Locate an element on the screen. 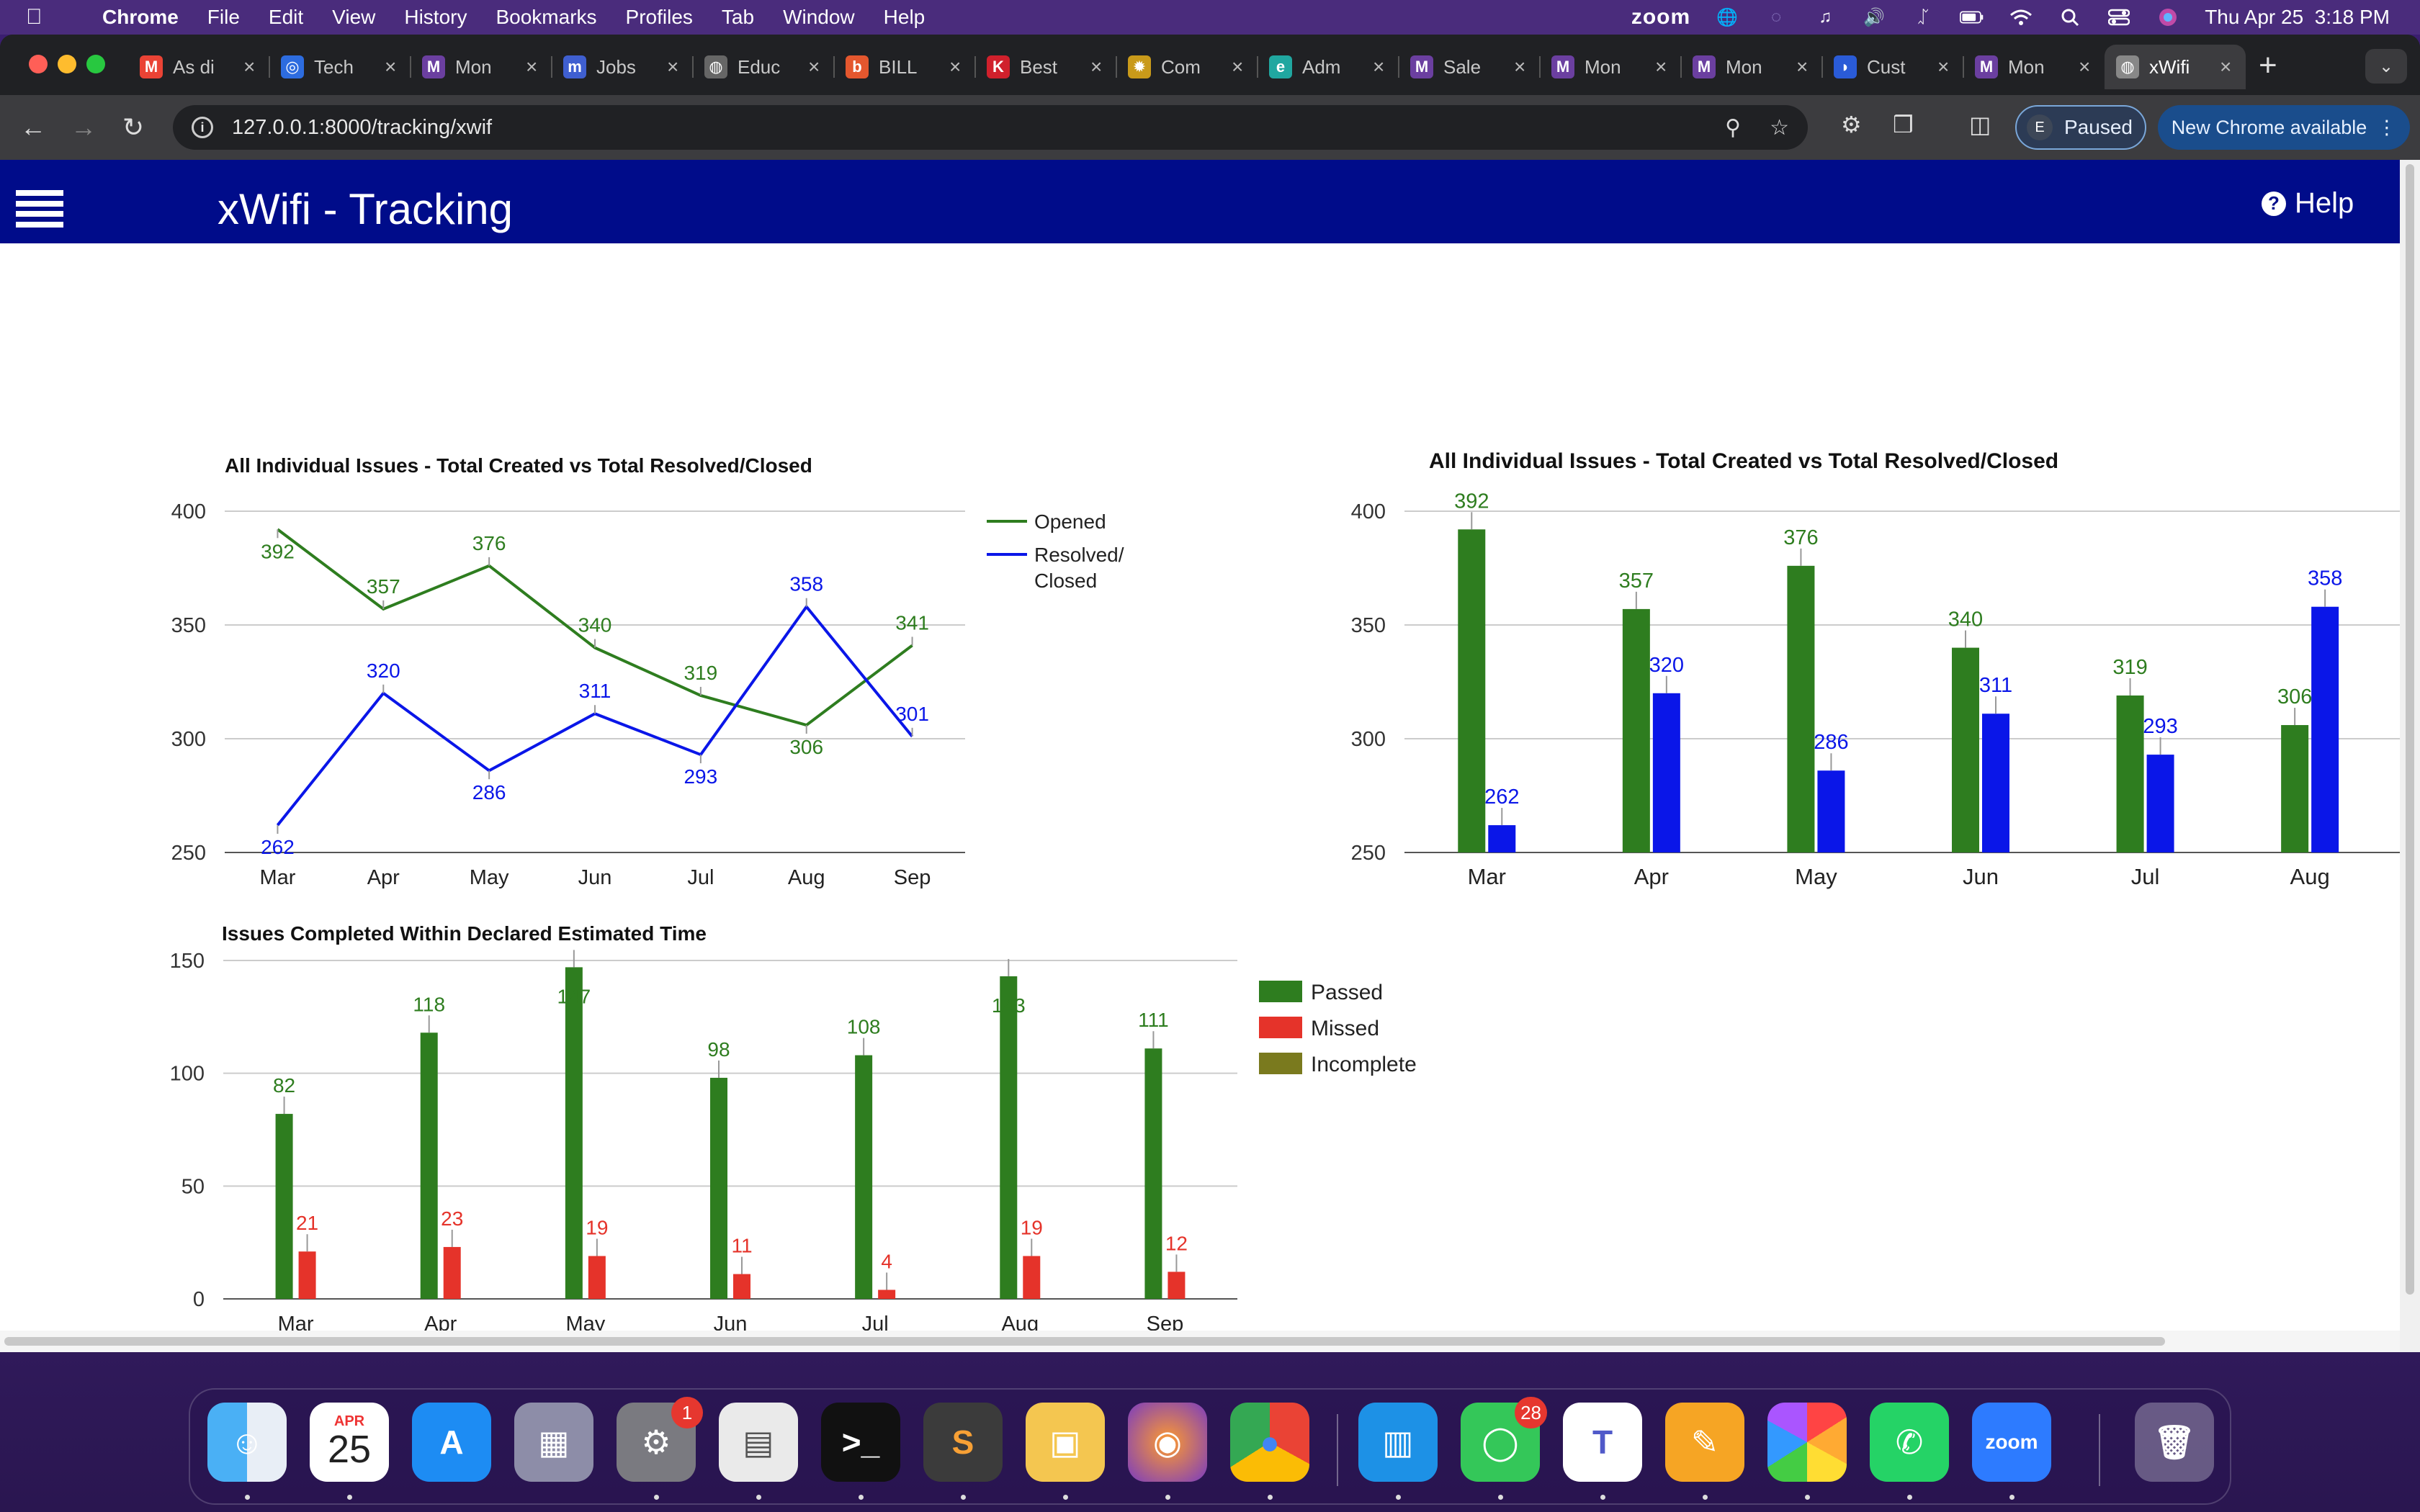  window-minimize-button is located at coordinates (67, 64).